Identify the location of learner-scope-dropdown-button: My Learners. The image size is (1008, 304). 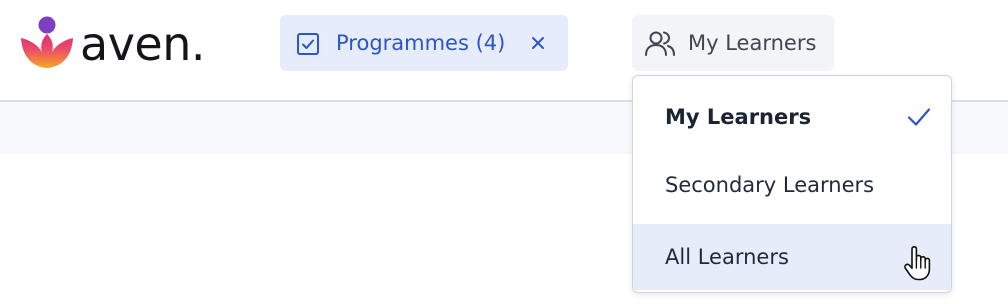
(733, 43).